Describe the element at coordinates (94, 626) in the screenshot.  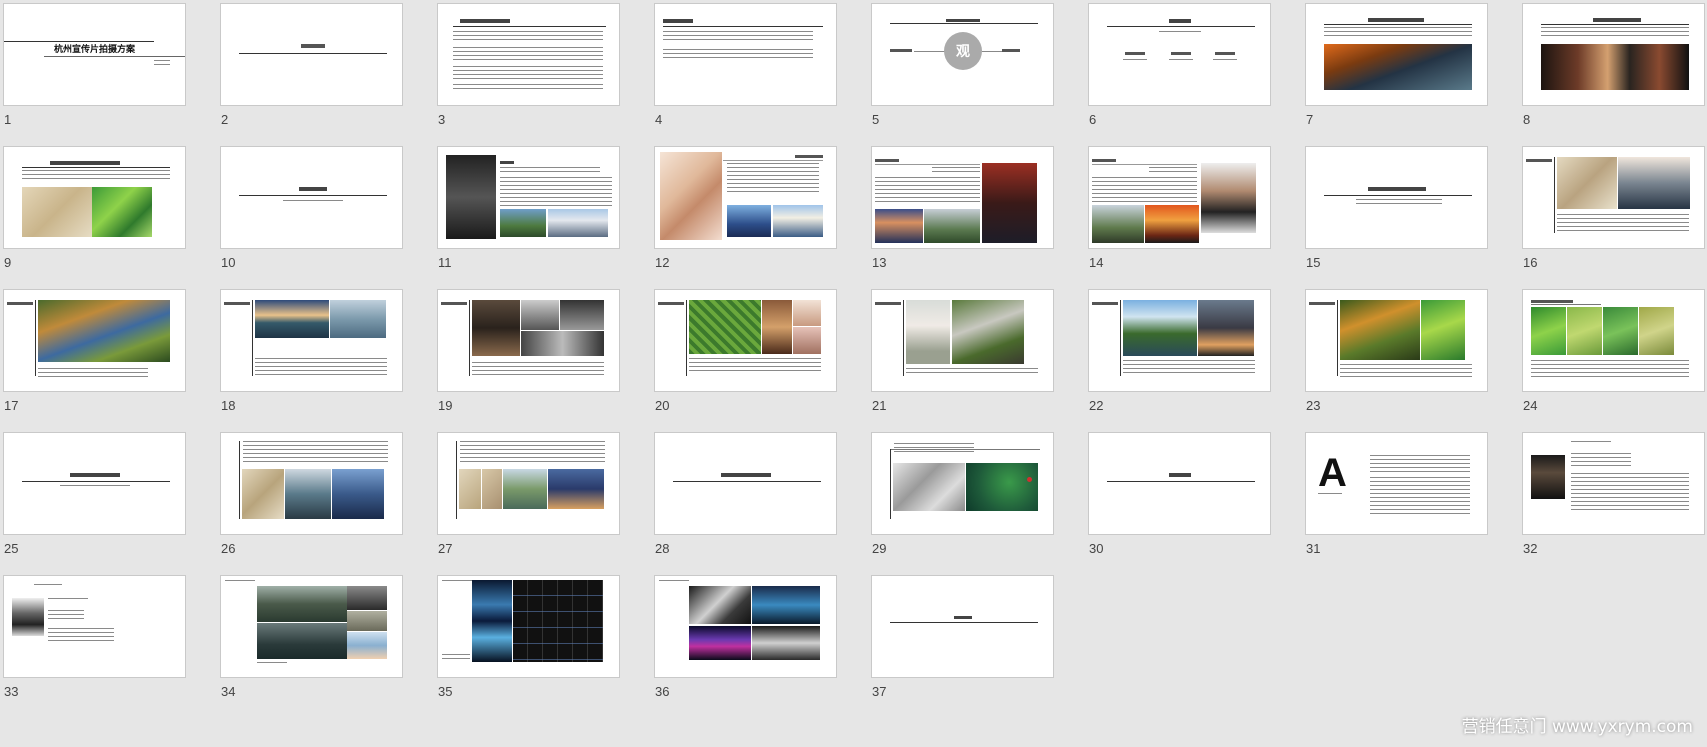
I see `slide-33-thumbnail` at that location.